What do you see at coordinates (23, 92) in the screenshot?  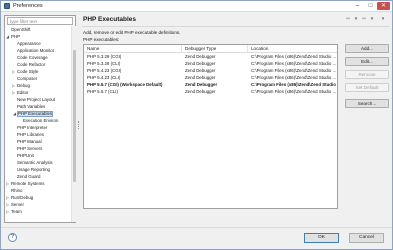 I see `tree-item-label: Editor` at bounding box center [23, 92].